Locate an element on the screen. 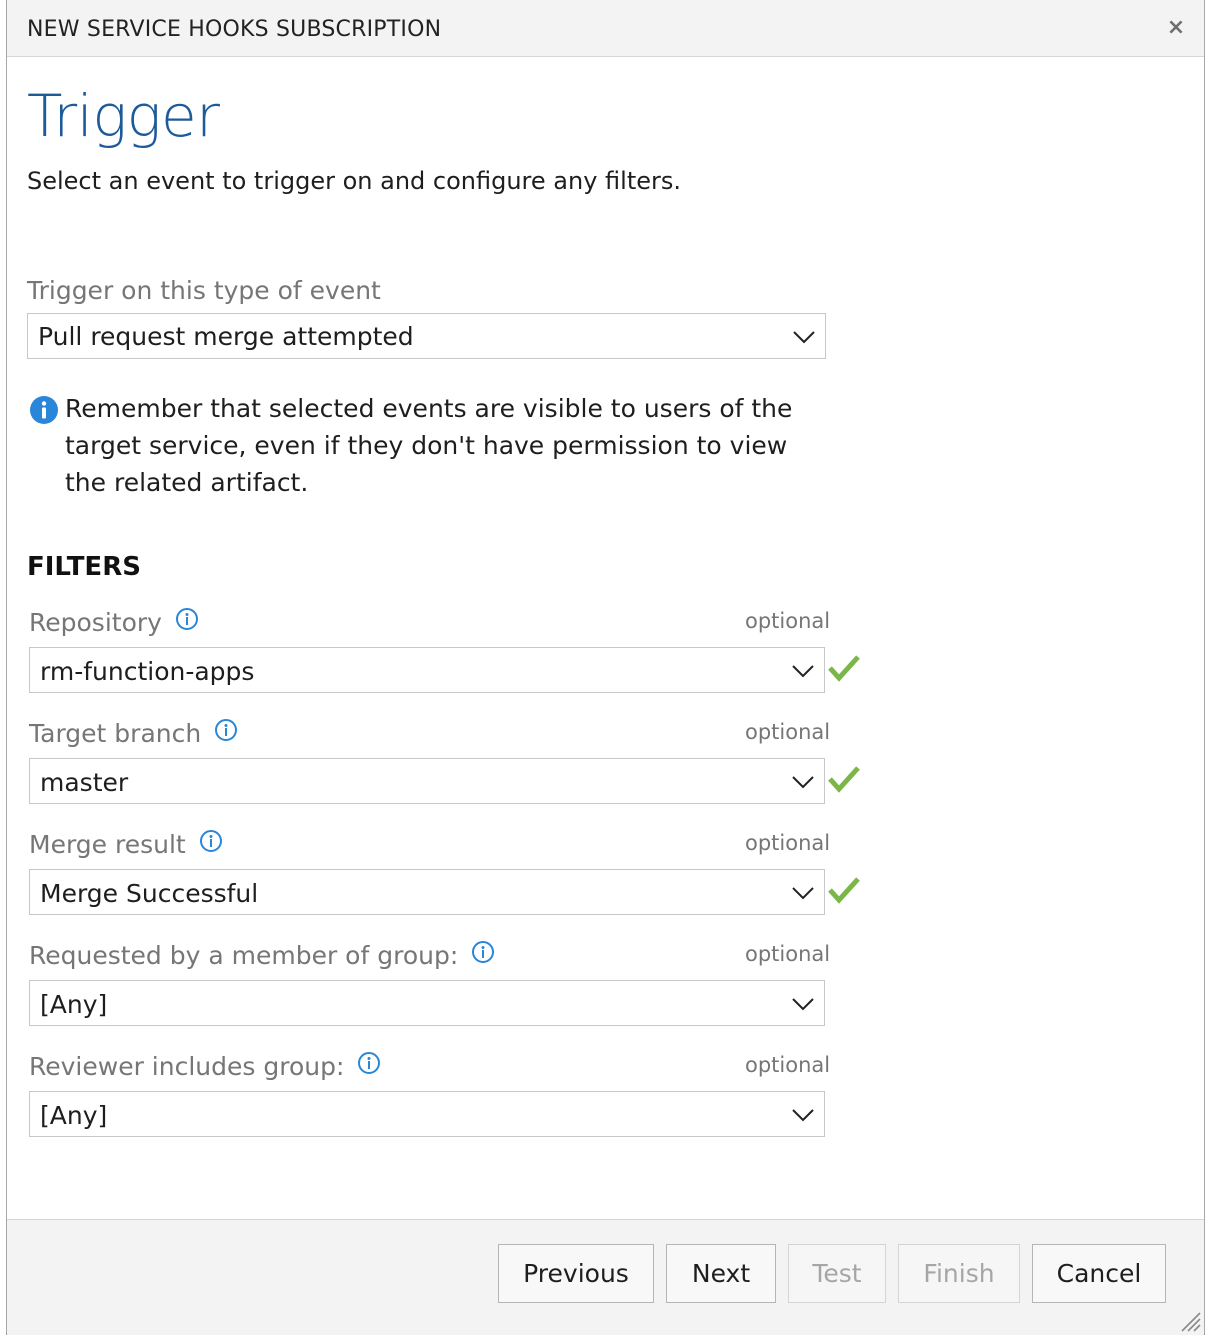 The height and width of the screenshot is (1339, 1205). requested-by-group-label: Requested by a member of group: is located at coordinates (244, 955).